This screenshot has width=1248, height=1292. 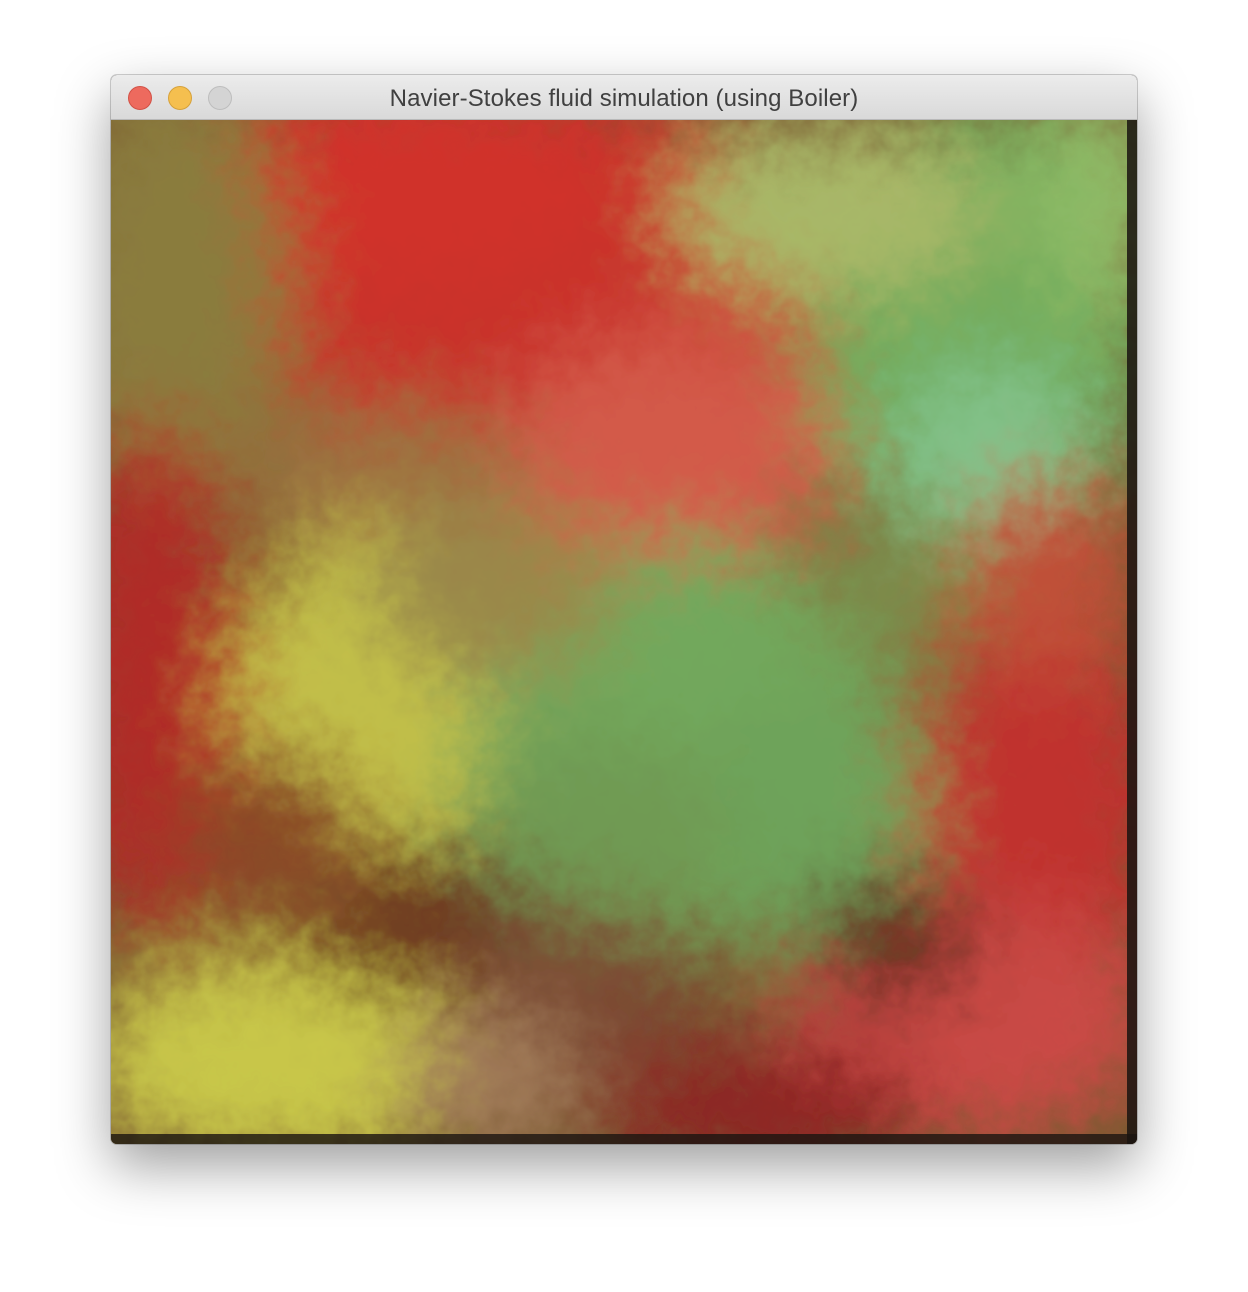 I want to click on bottom-edge-artifact, so click(x=624, y=1139).